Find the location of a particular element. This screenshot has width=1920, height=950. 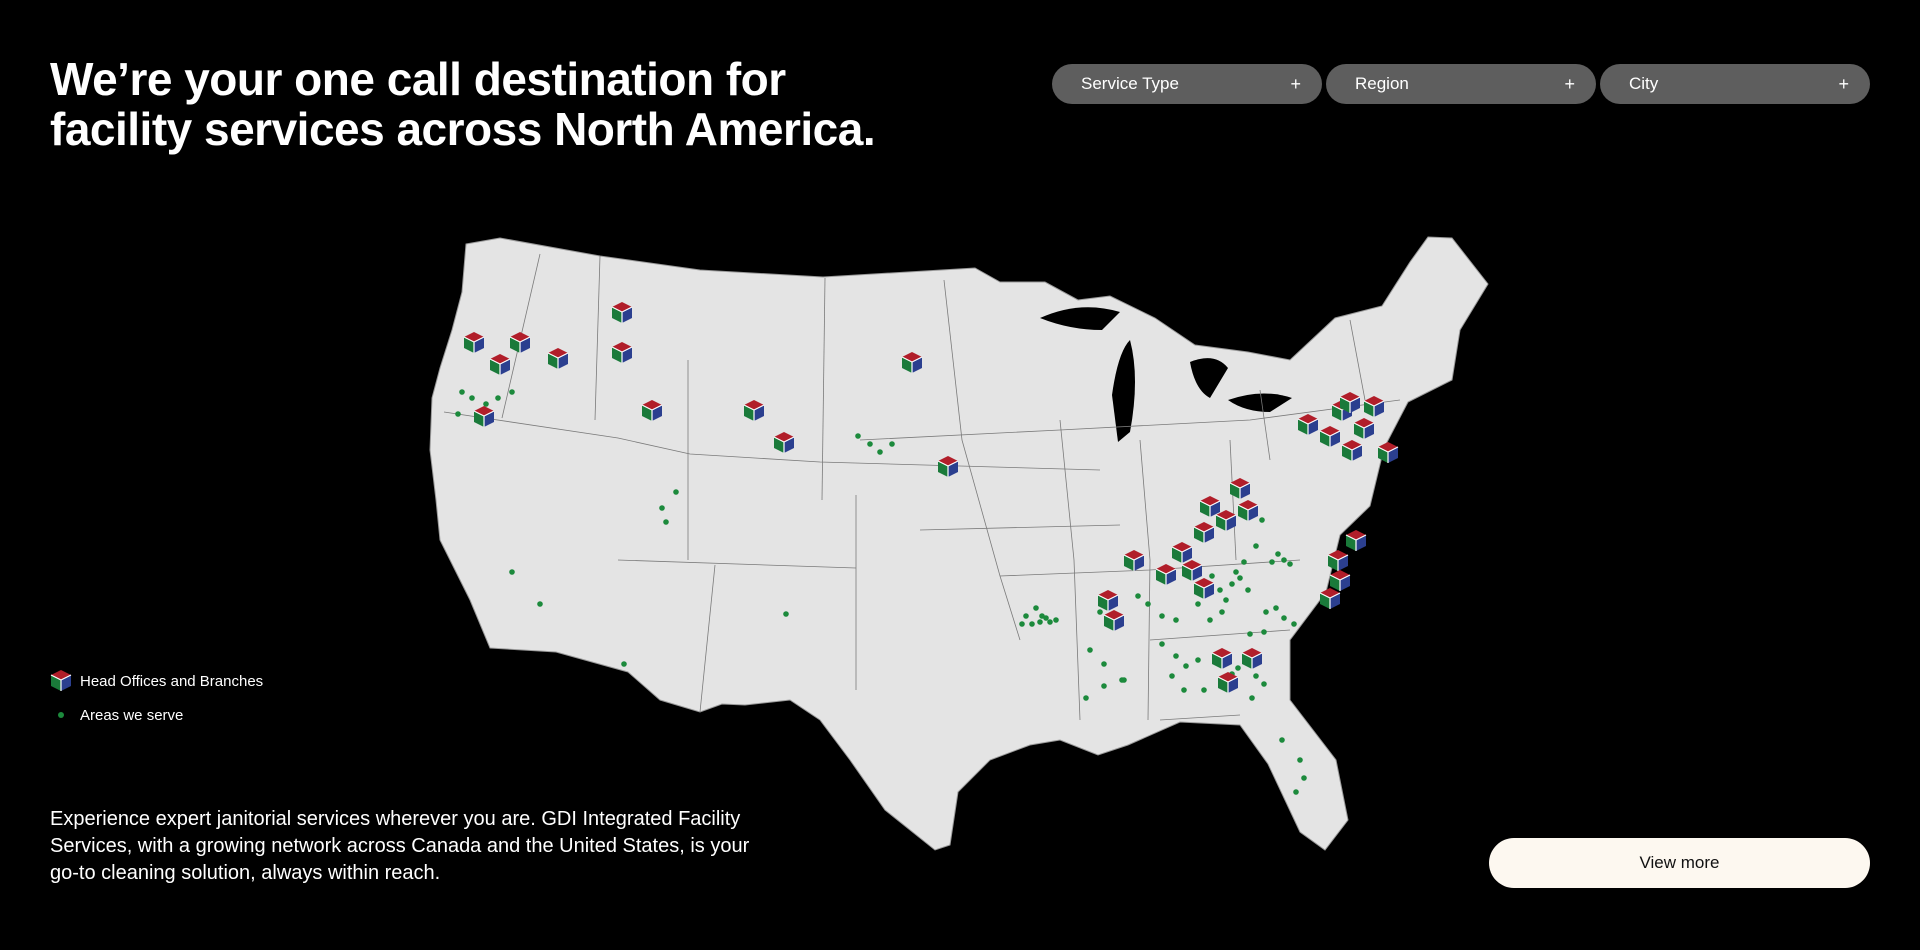

view-more-button: View more is located at coordinates (1679, 863).